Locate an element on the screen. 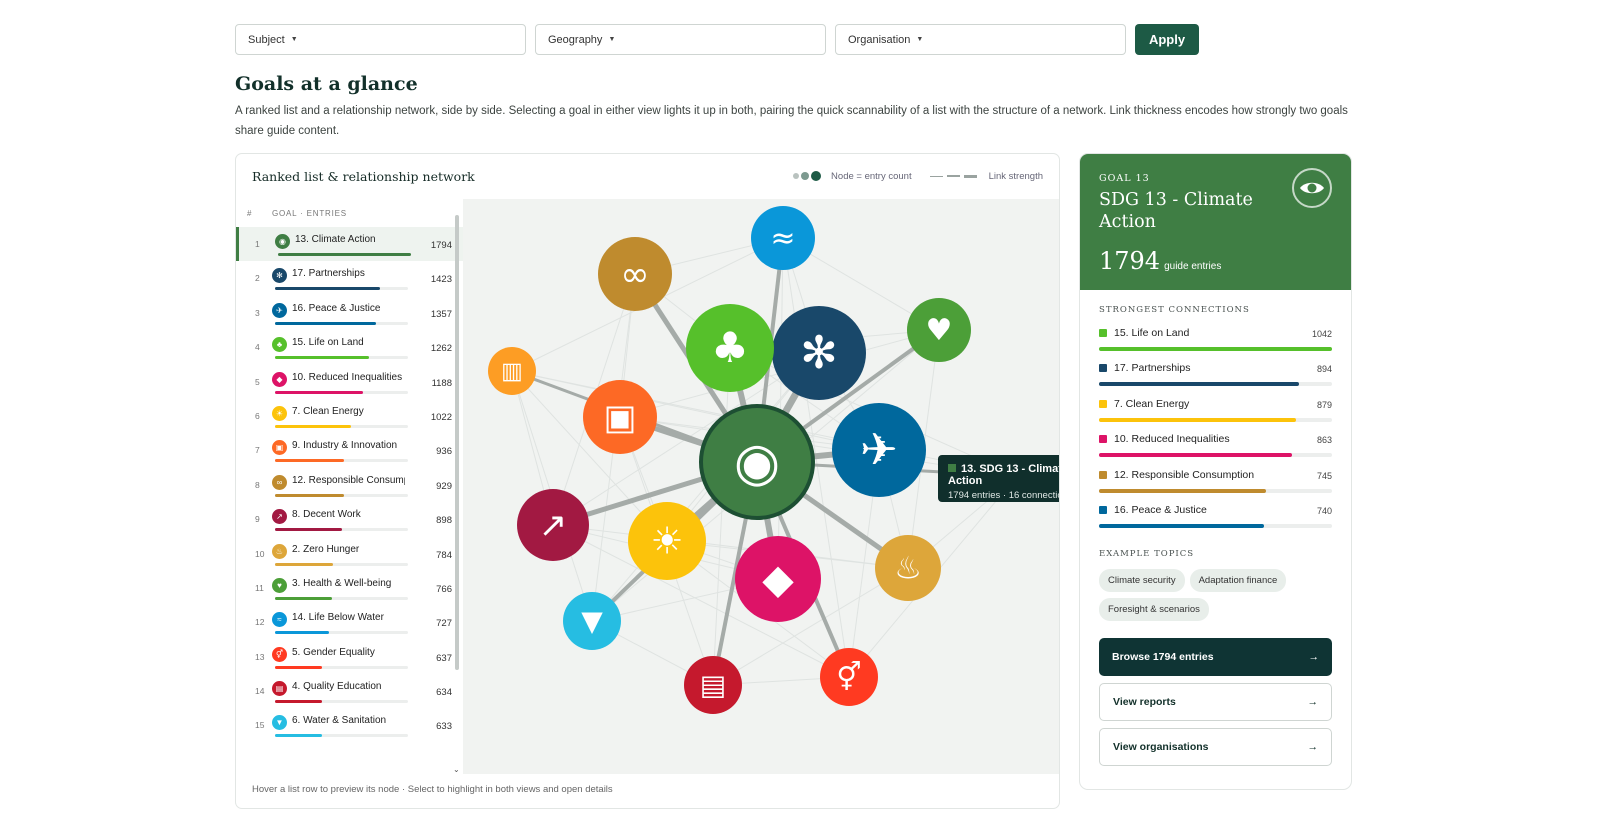  network-node: ♣ is located at coordinates (730, 348).